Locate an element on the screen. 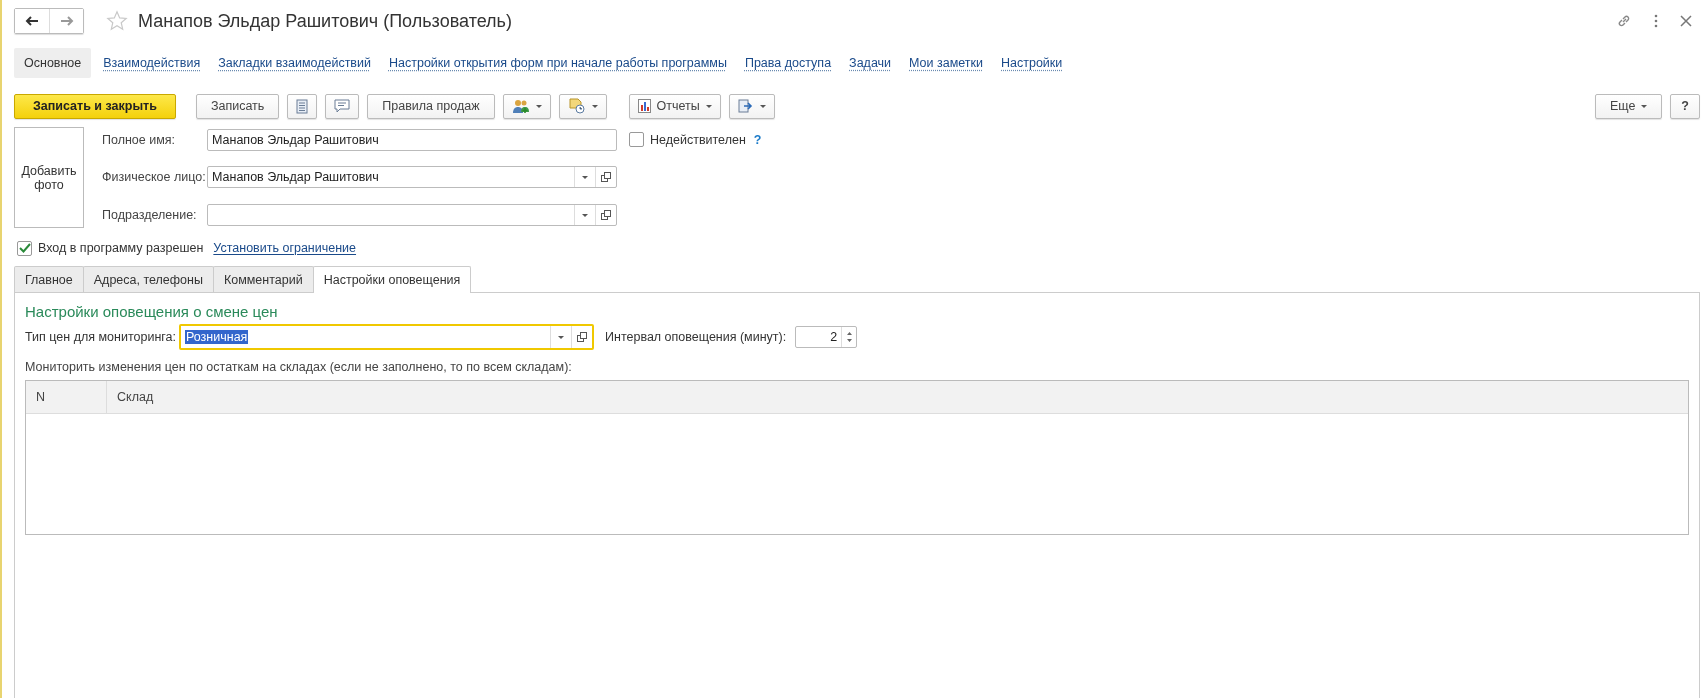  section-tab: Мои заметки is located at coordinates (946, 63).